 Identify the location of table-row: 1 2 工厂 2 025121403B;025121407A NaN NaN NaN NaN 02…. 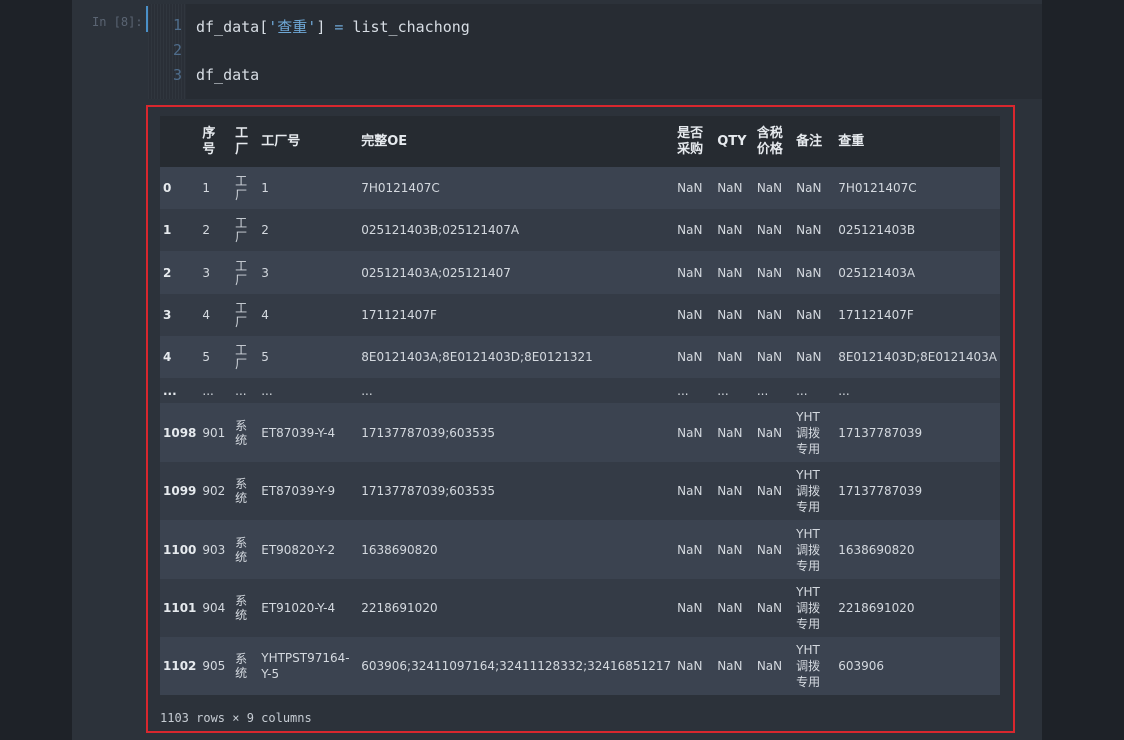
(580, 230).